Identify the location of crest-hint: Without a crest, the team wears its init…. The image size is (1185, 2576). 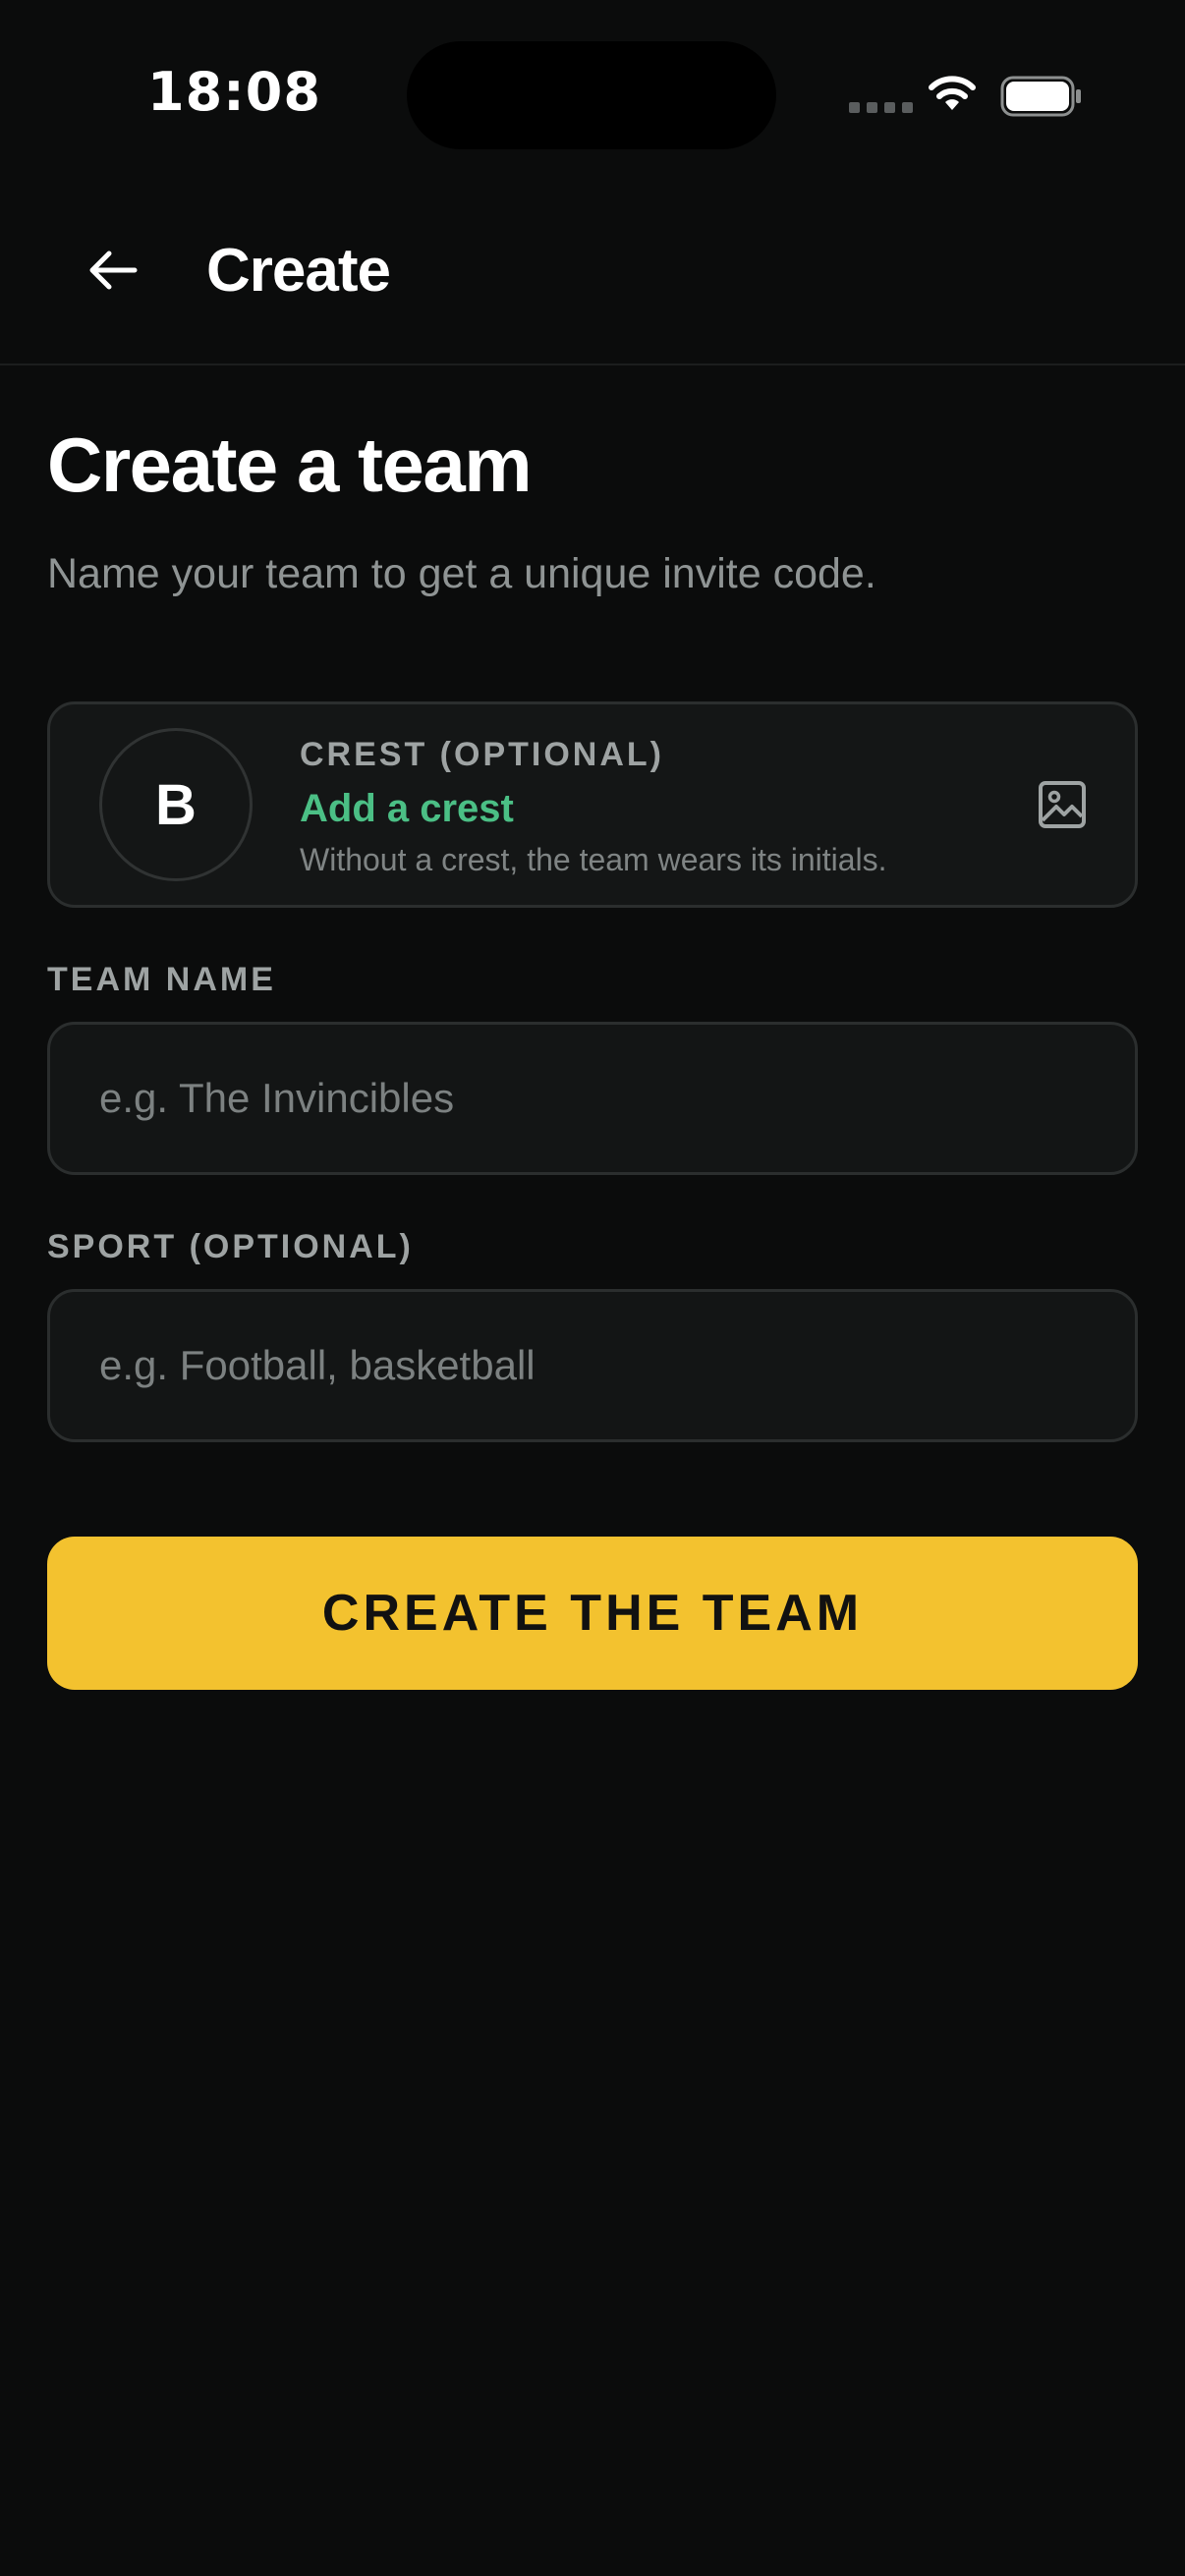
(594, 859).